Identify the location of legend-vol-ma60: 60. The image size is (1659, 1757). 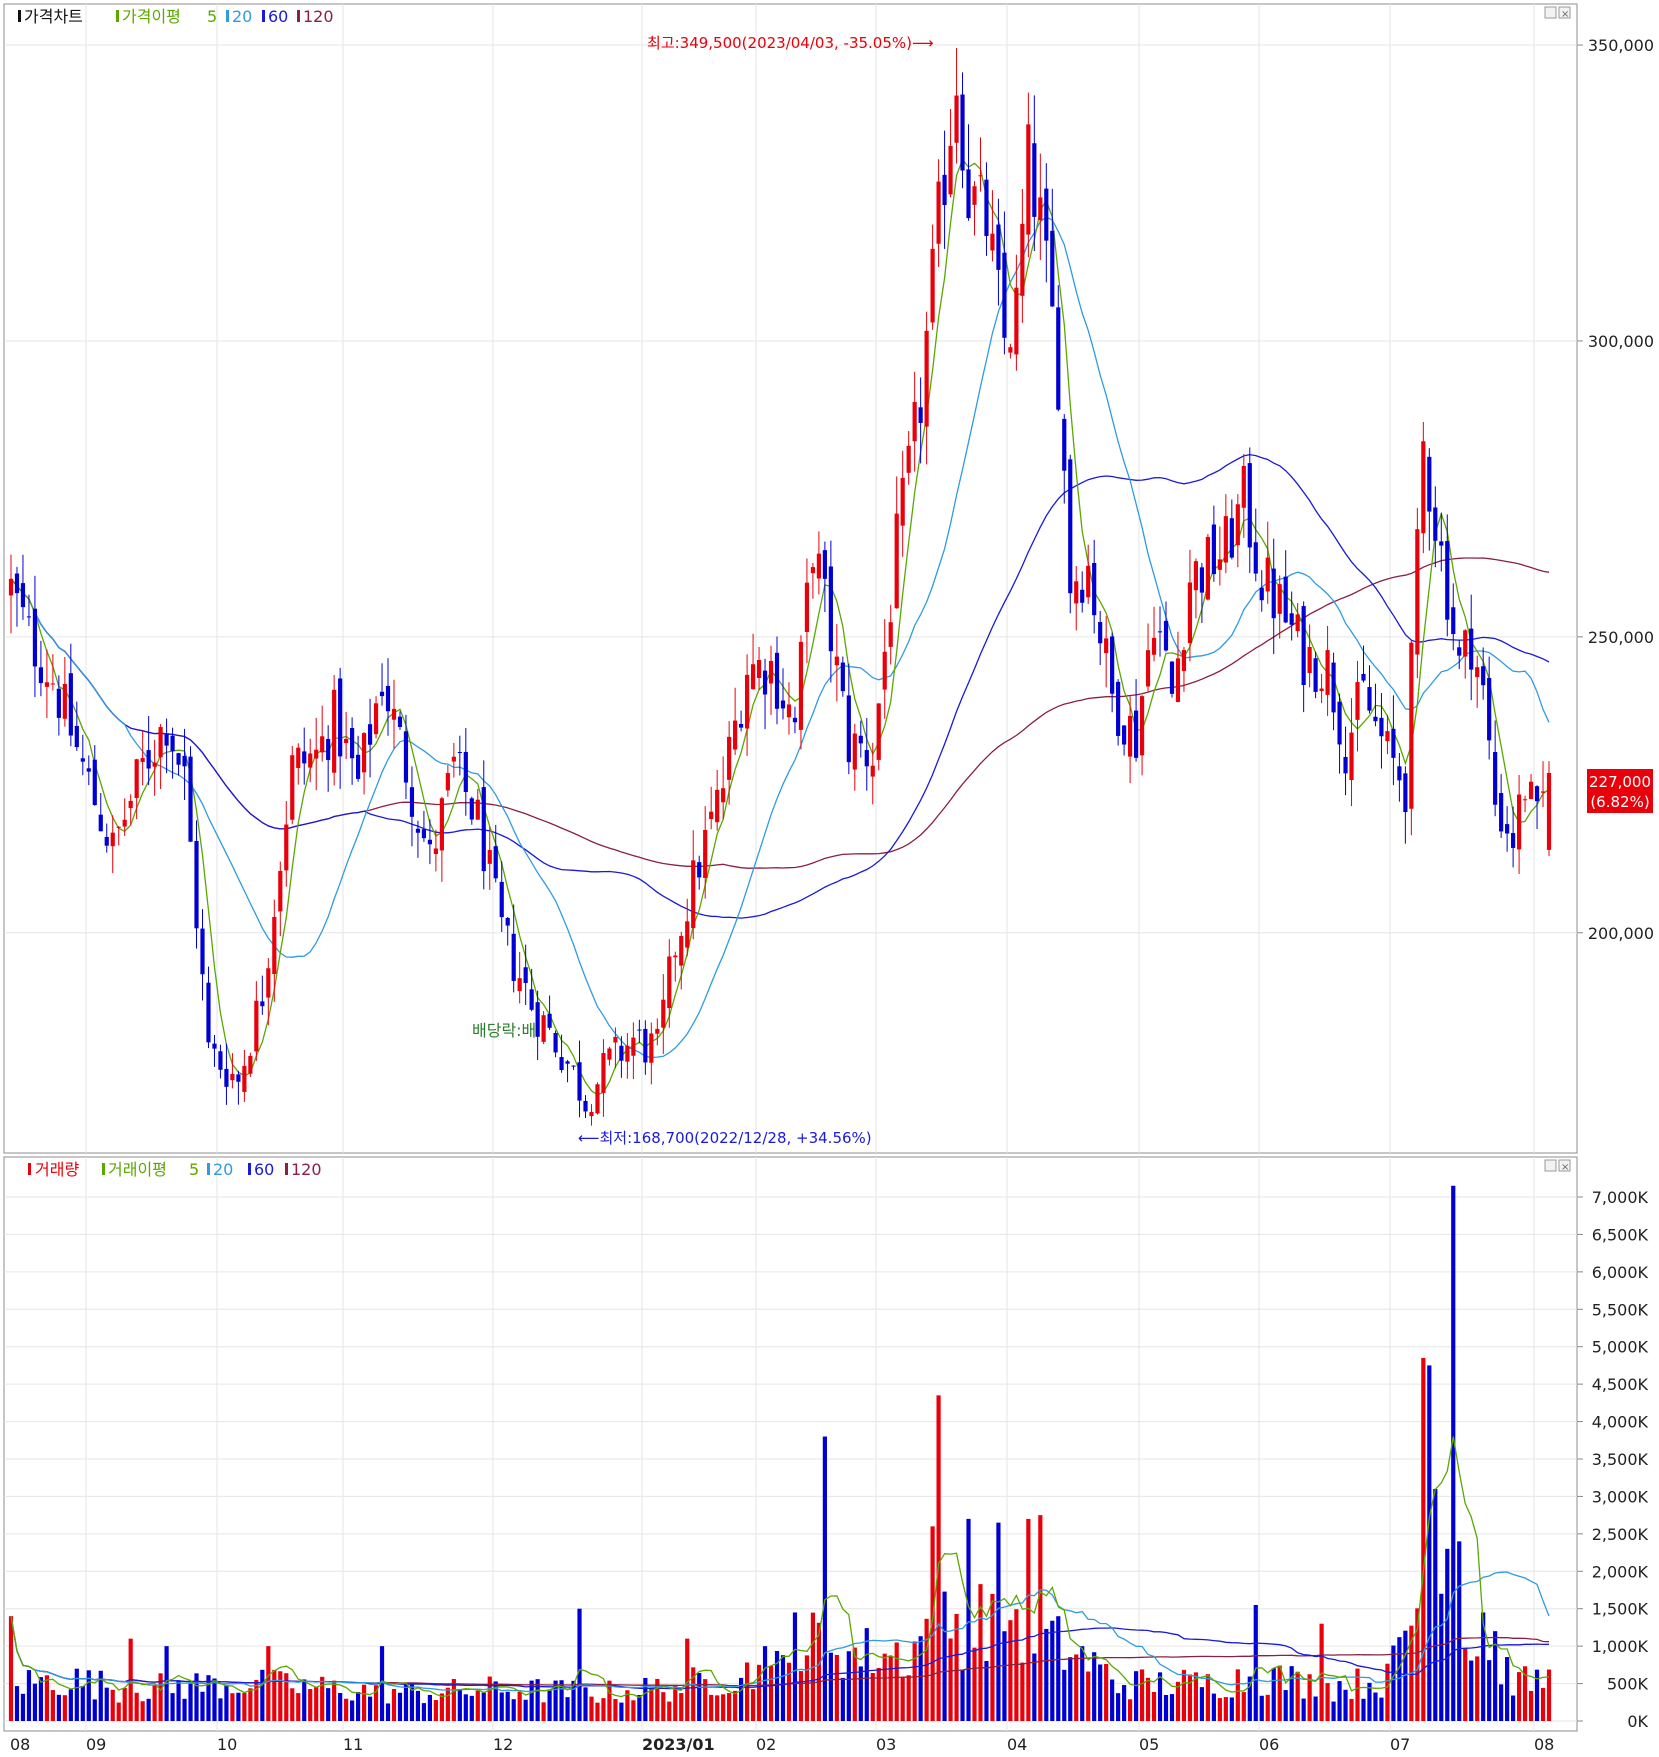
(264, 1169).